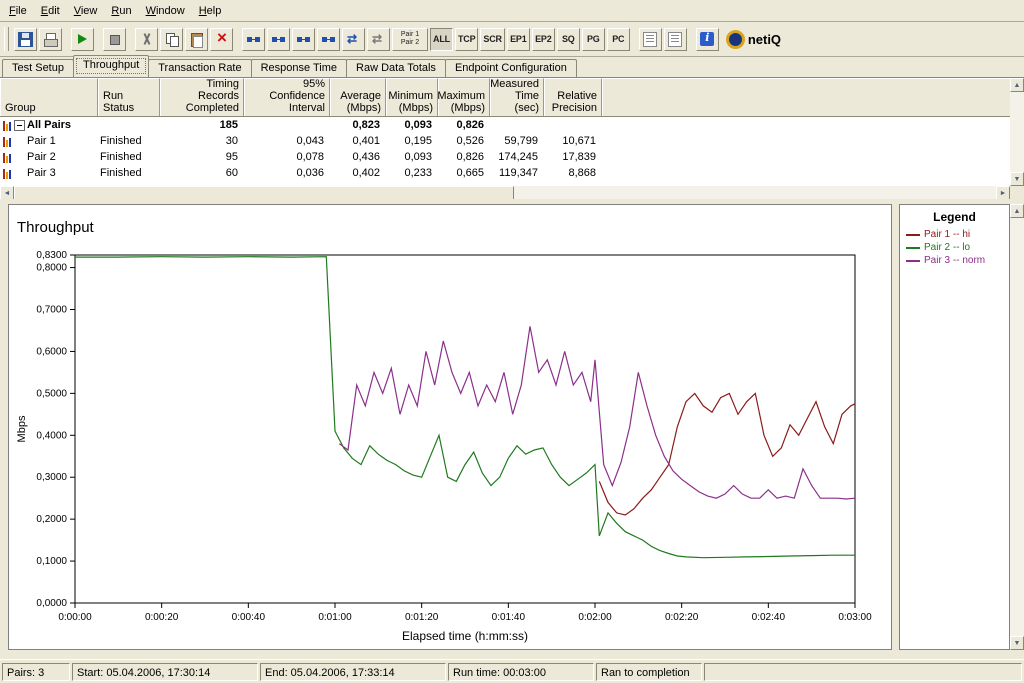 Image resolution: width=1024 pixels, height=683 pixels. I want to click on legend-line-swatch, so click(913, 247).